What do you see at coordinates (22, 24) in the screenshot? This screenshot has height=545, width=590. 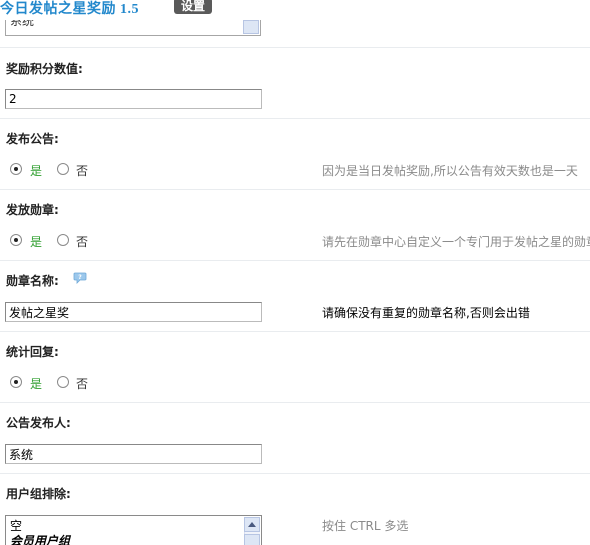 I see `scrolled-select-value: 系统` at bounding box center [22, 24].